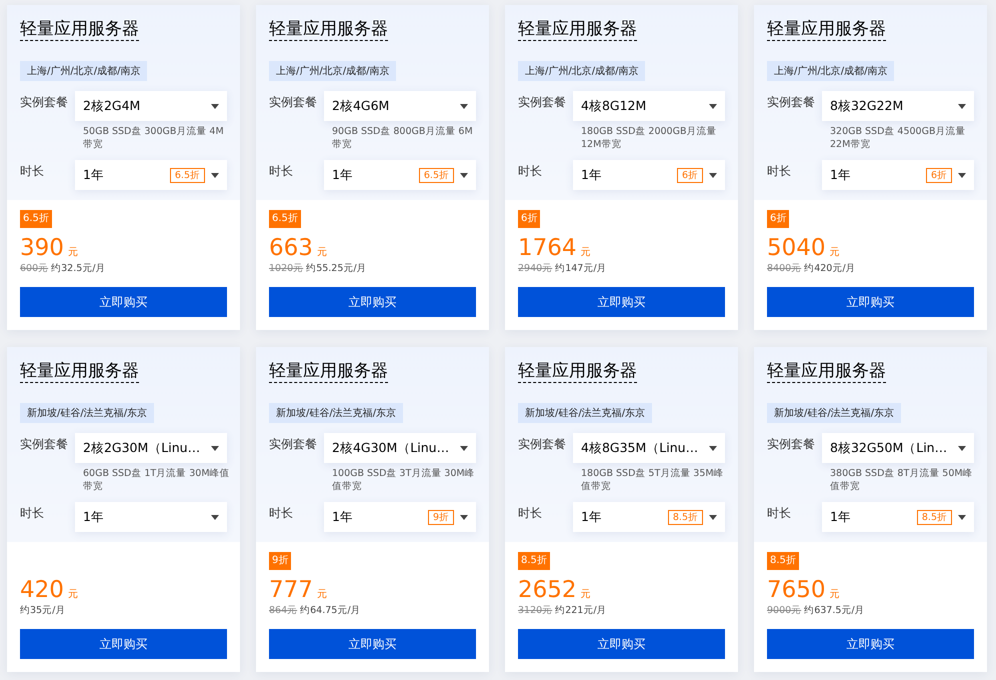 This screenshot has width=996, height=680. Describe the element at coordinates (830, 268) in the screenshot. I see `monthly-price: 约420元/月` at that location.